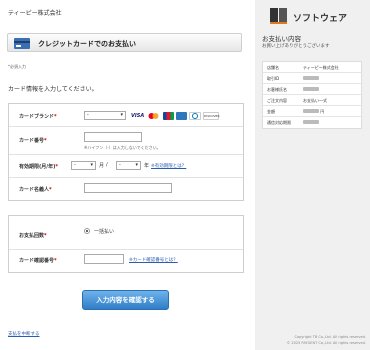 The width and height of the screenshot is (370, 350). Describe the element at coordinates (35, 190) in the screenshot. I see `holder-label: カード名義人*` at that location.